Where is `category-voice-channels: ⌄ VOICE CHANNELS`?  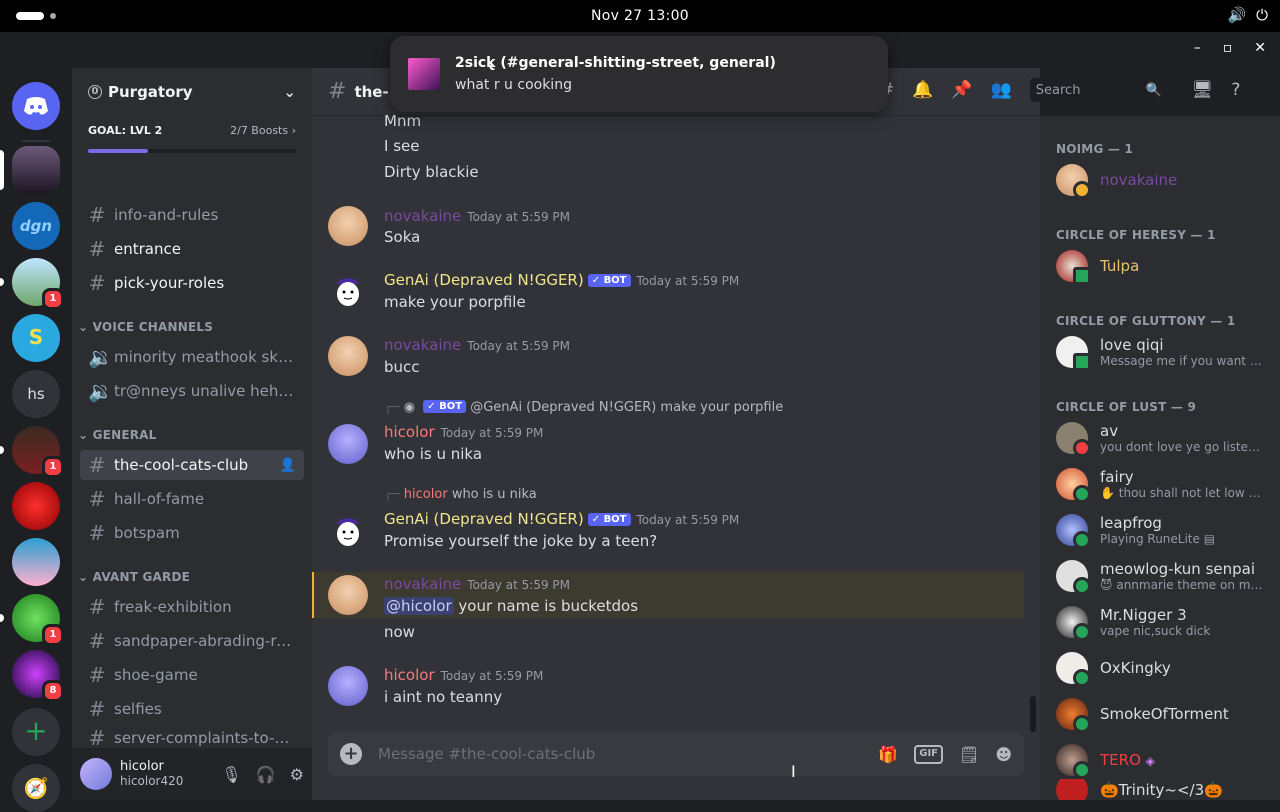
category-voice-channels: ⌄ VOICE CHANNELS is located at coordinates (145, 327).